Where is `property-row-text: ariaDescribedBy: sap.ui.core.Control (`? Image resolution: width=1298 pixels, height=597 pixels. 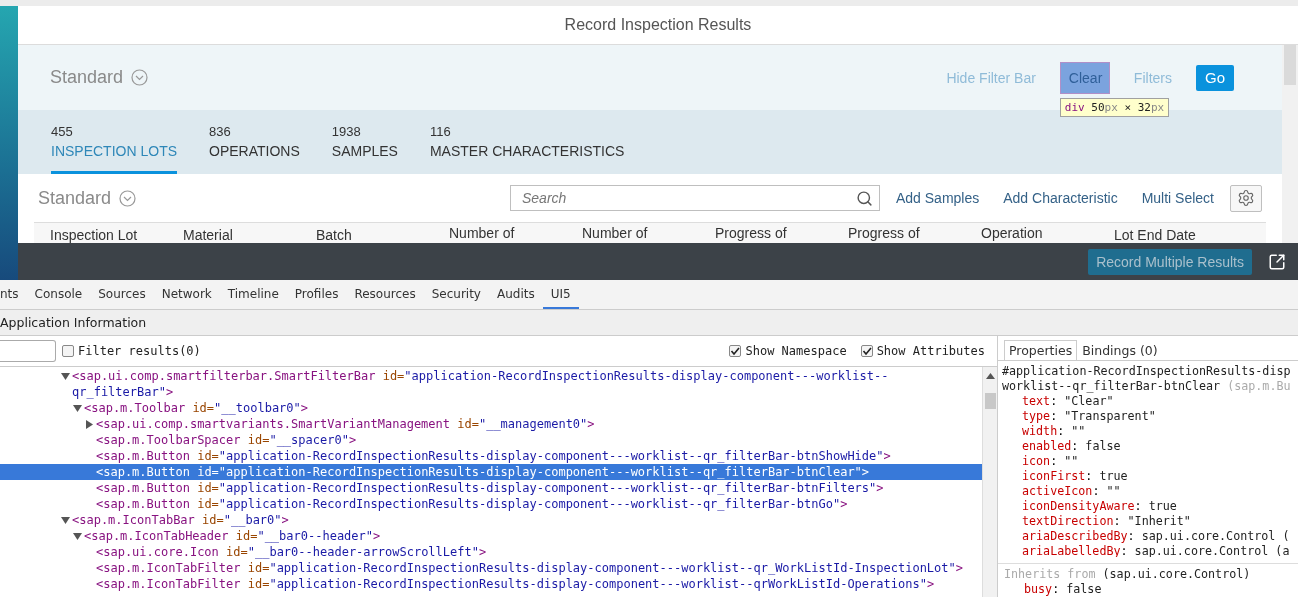 property-row-text: ariaDescribedBy: sap.ui.core.Control ( is located at coordinates (1156, 536).